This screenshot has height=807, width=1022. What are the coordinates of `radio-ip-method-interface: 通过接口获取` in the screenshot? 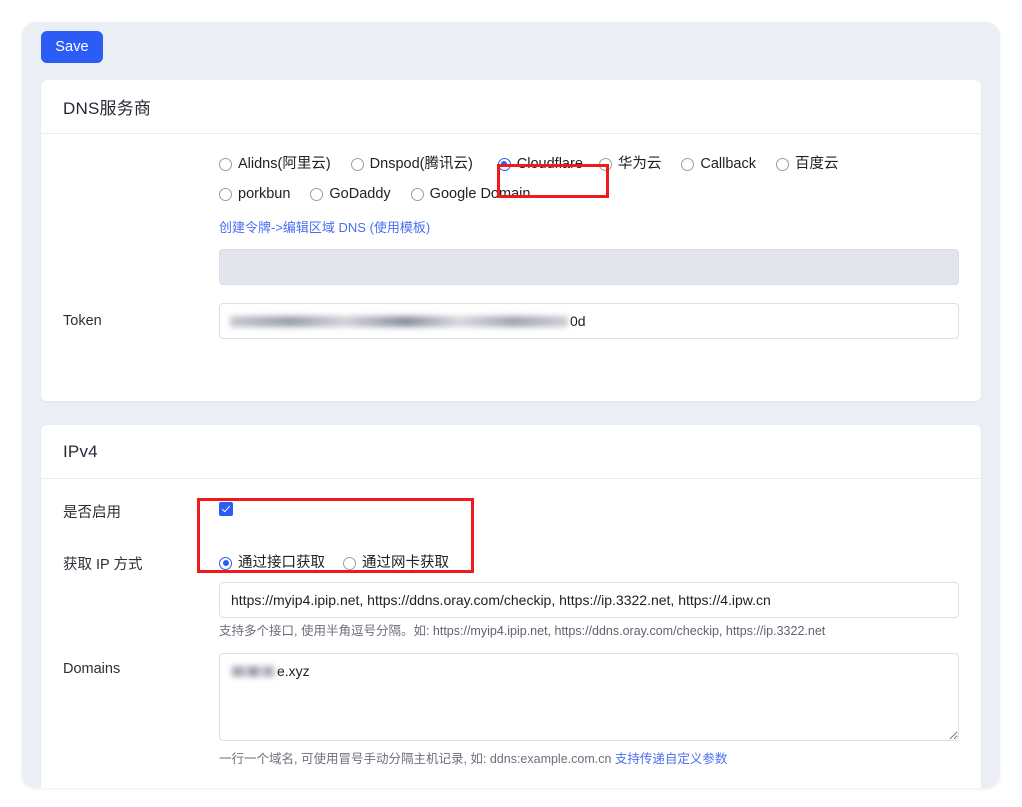 It's located at (272, 563).